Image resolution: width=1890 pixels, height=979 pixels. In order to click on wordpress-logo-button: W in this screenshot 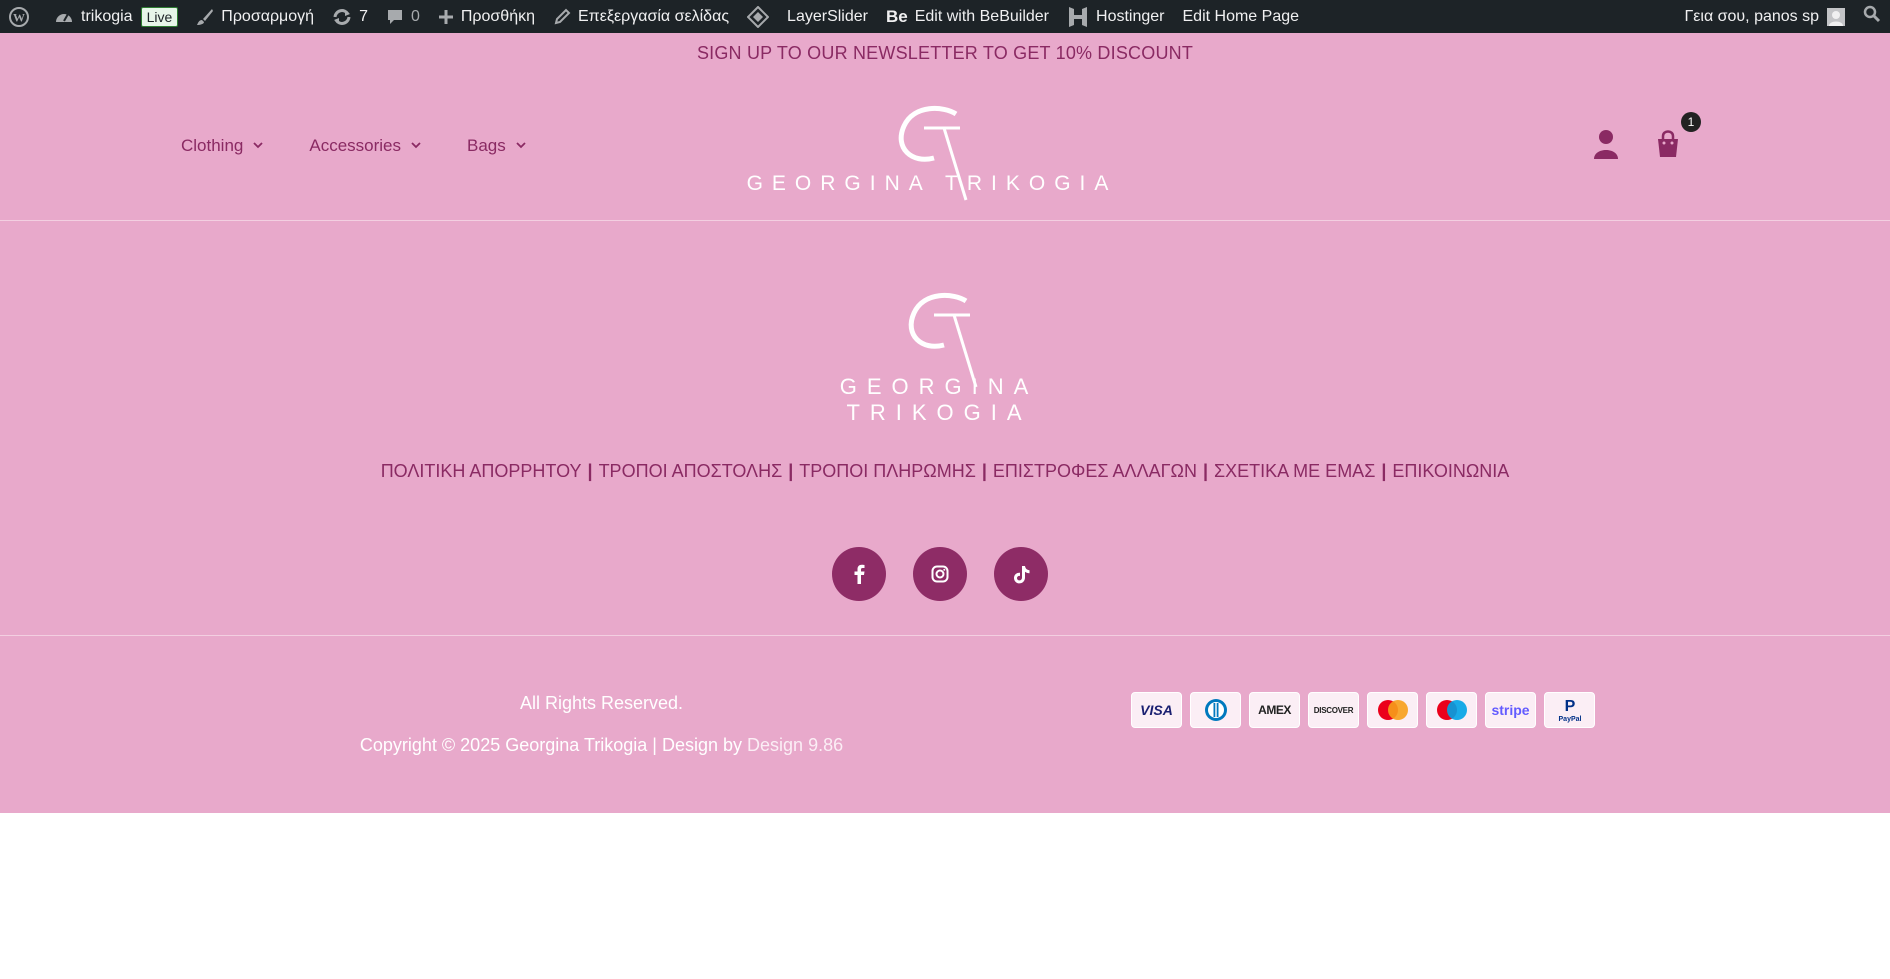, I will do `click(22, 16)`.